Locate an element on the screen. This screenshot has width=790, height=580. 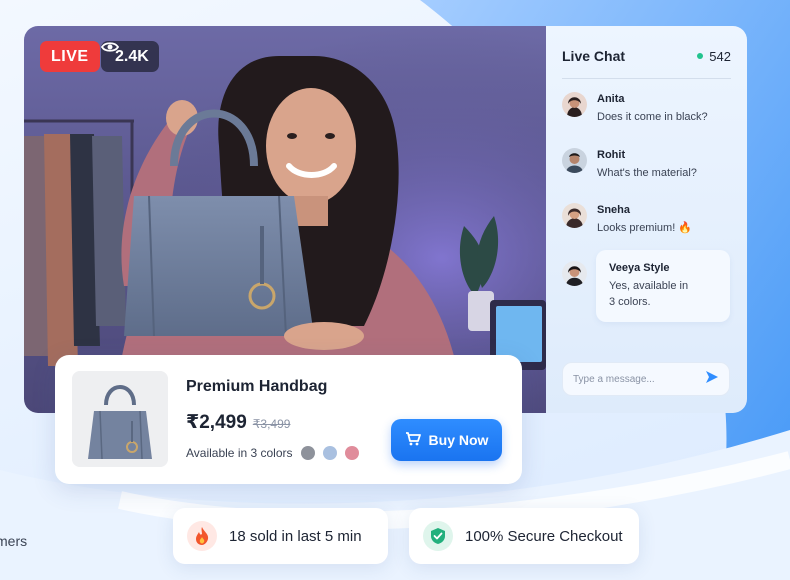
message-text: Looks premium! 🔥 is located at coordinates (645, 228).